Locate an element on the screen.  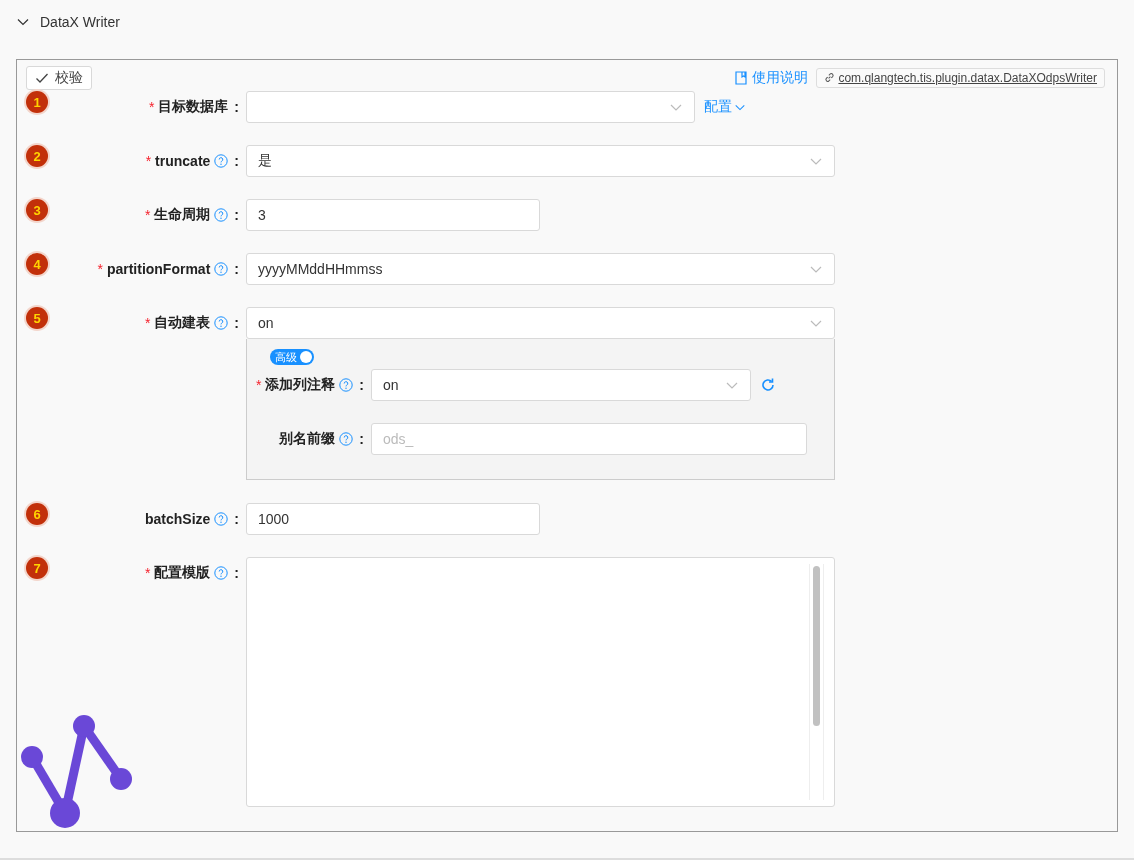
field-label: partitionFormat is located at coordinates (158, 269).